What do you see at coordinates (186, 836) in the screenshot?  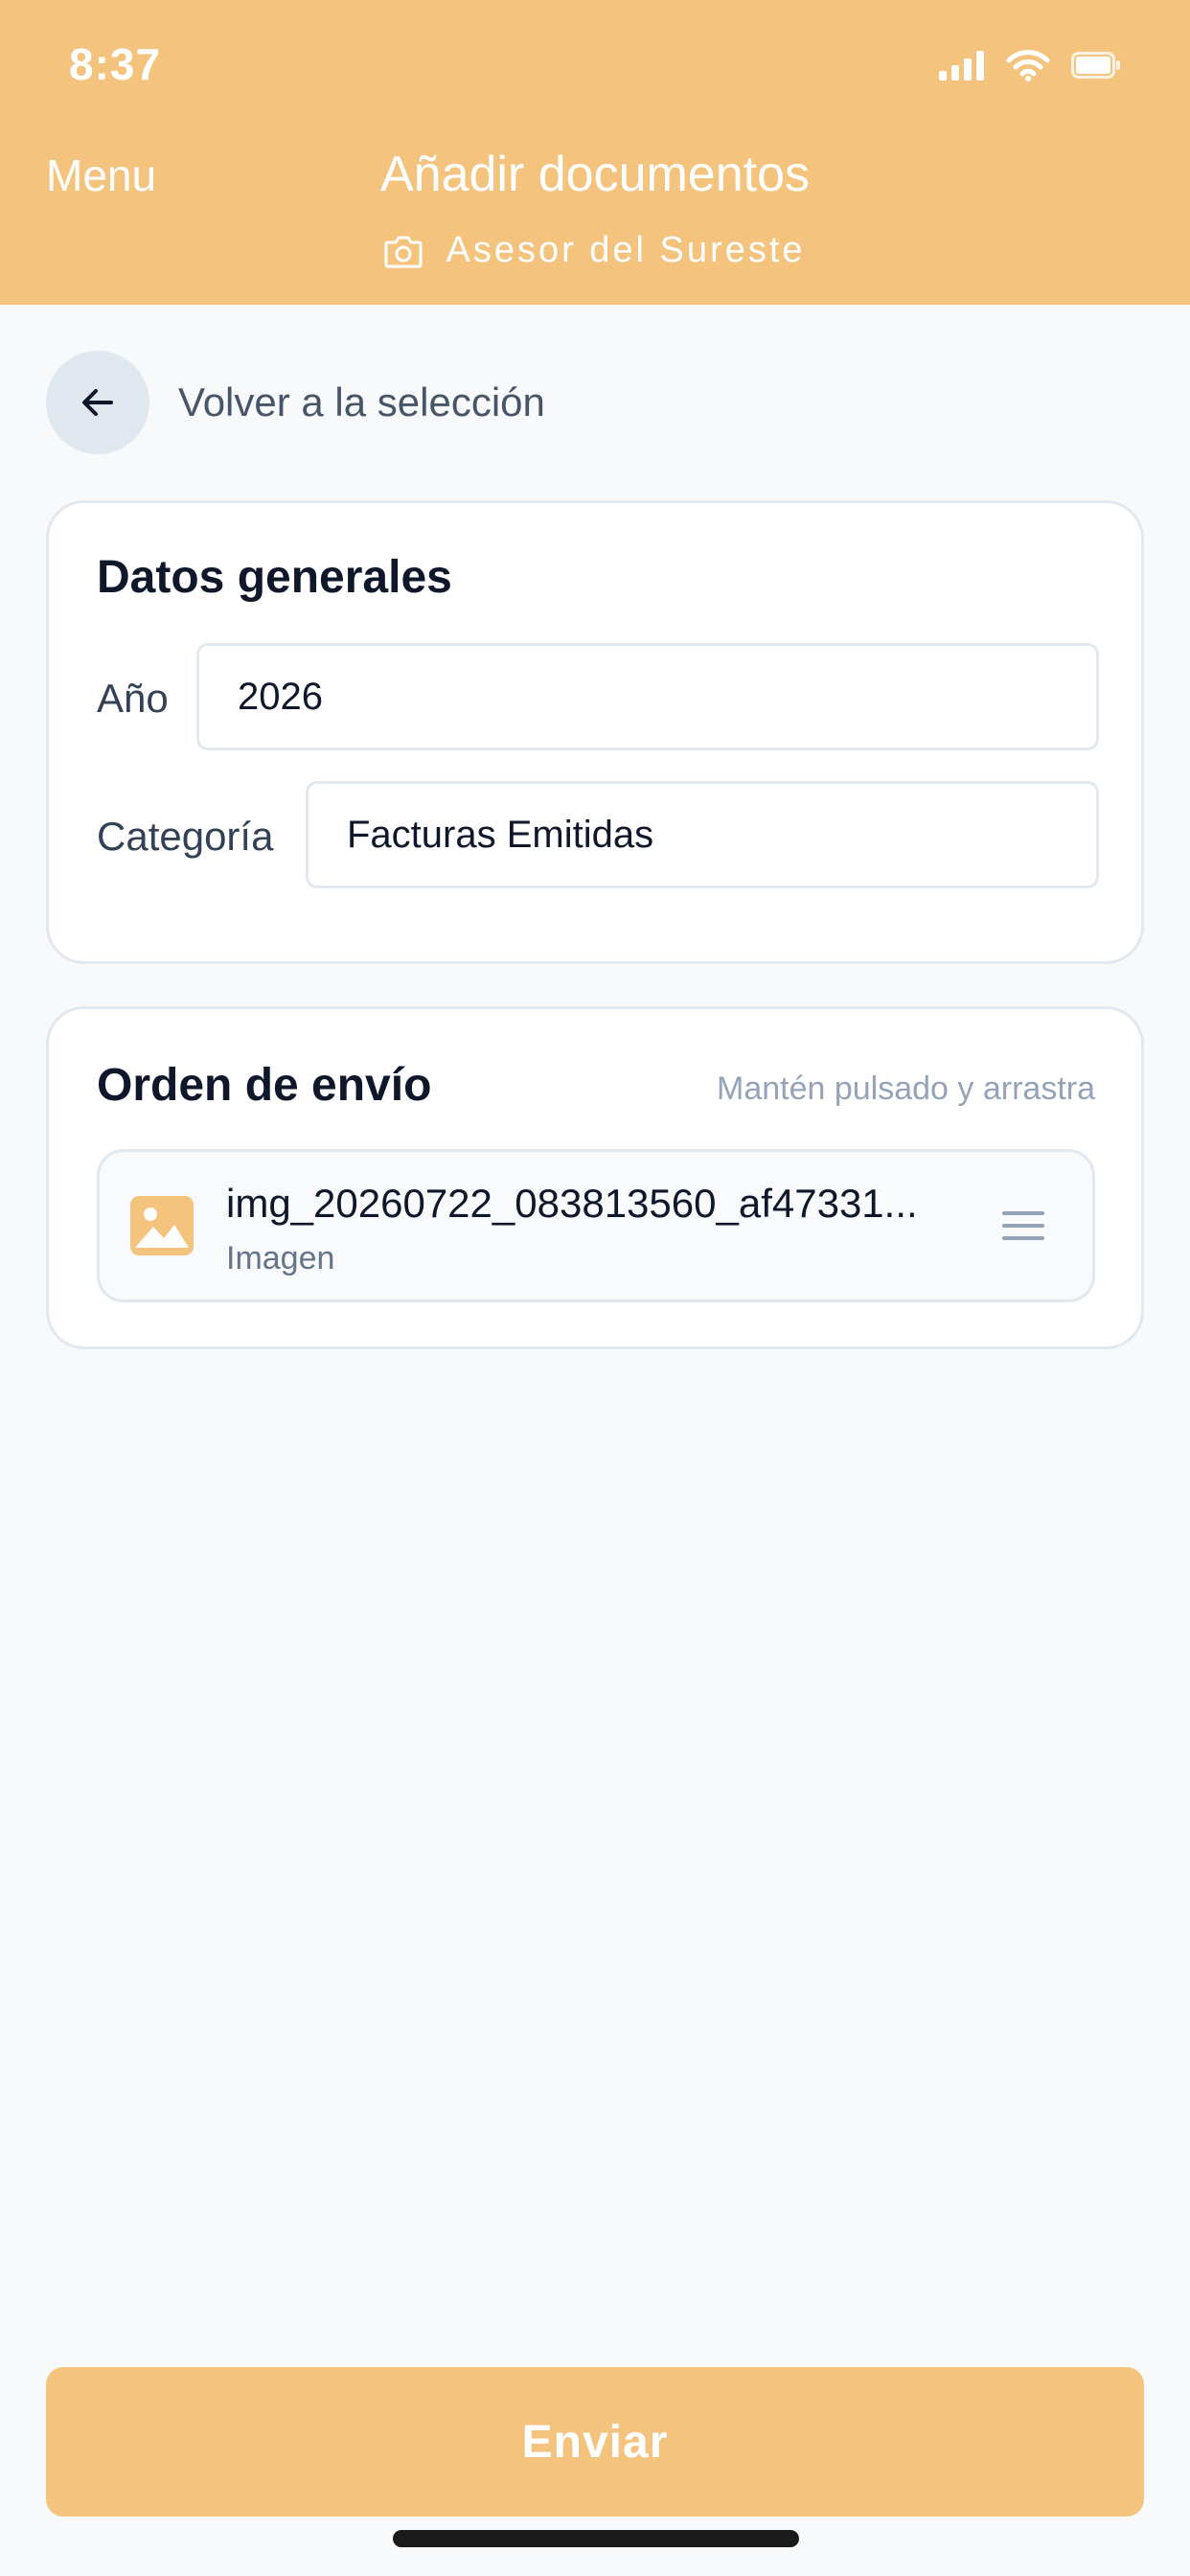 I see `category-label: Categoría` at bounding box center [186, 836].